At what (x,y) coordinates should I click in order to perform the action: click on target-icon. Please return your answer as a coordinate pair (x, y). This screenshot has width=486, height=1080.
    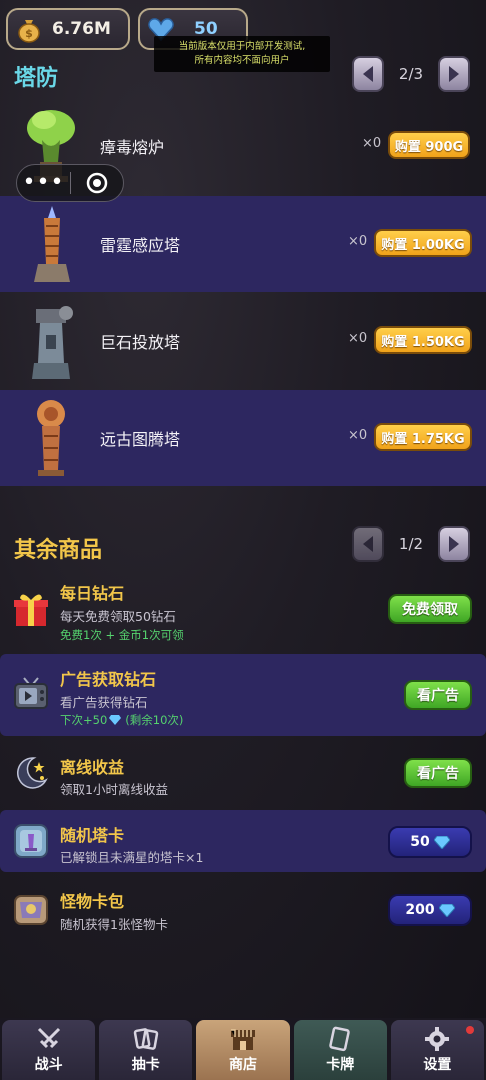
    Looking at the image, I should click on (97, 183).